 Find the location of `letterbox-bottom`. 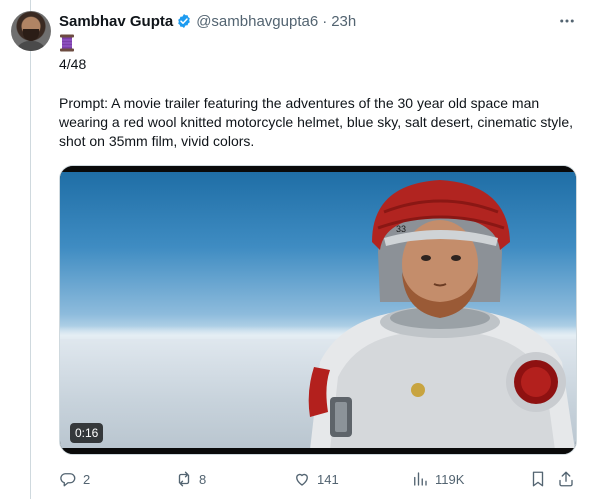

letterbox-bottom is located at coordinates (318, 451).